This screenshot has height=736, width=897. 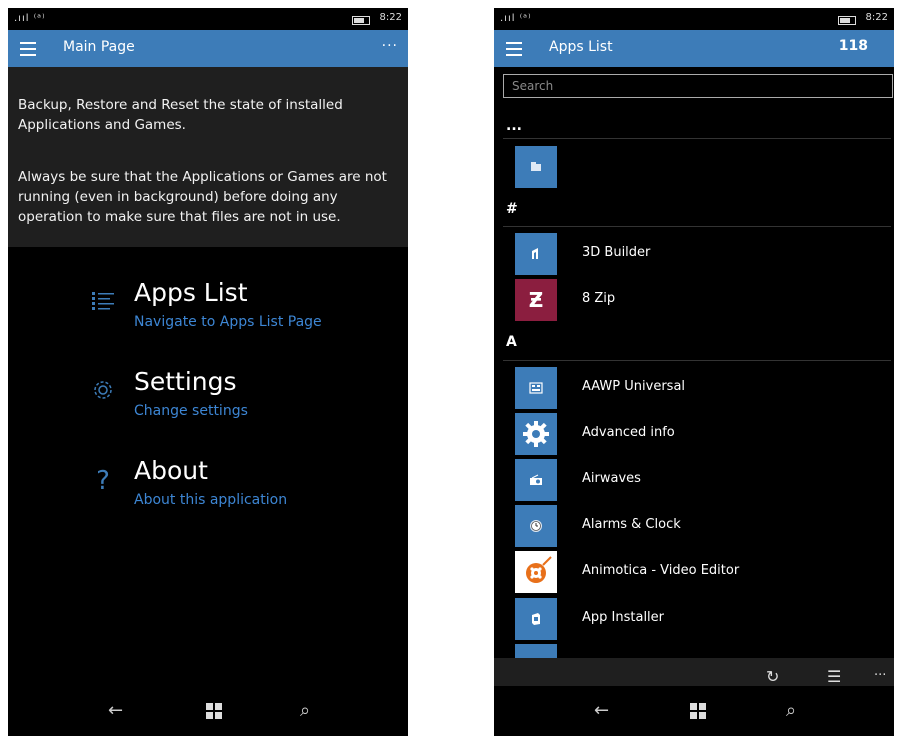 What do you see at coordinates (599, 298) in the screenshot?
I see `app-name: 8 Zip` at bounding box center [599, 298].